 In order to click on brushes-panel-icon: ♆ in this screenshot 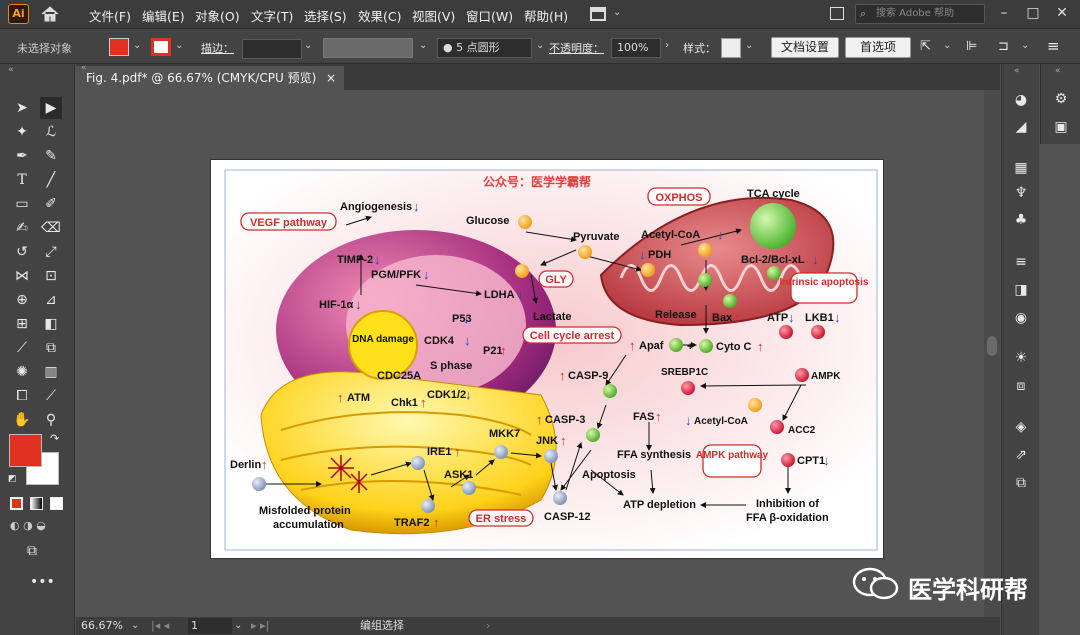, I will do `click(1021, 193)`.